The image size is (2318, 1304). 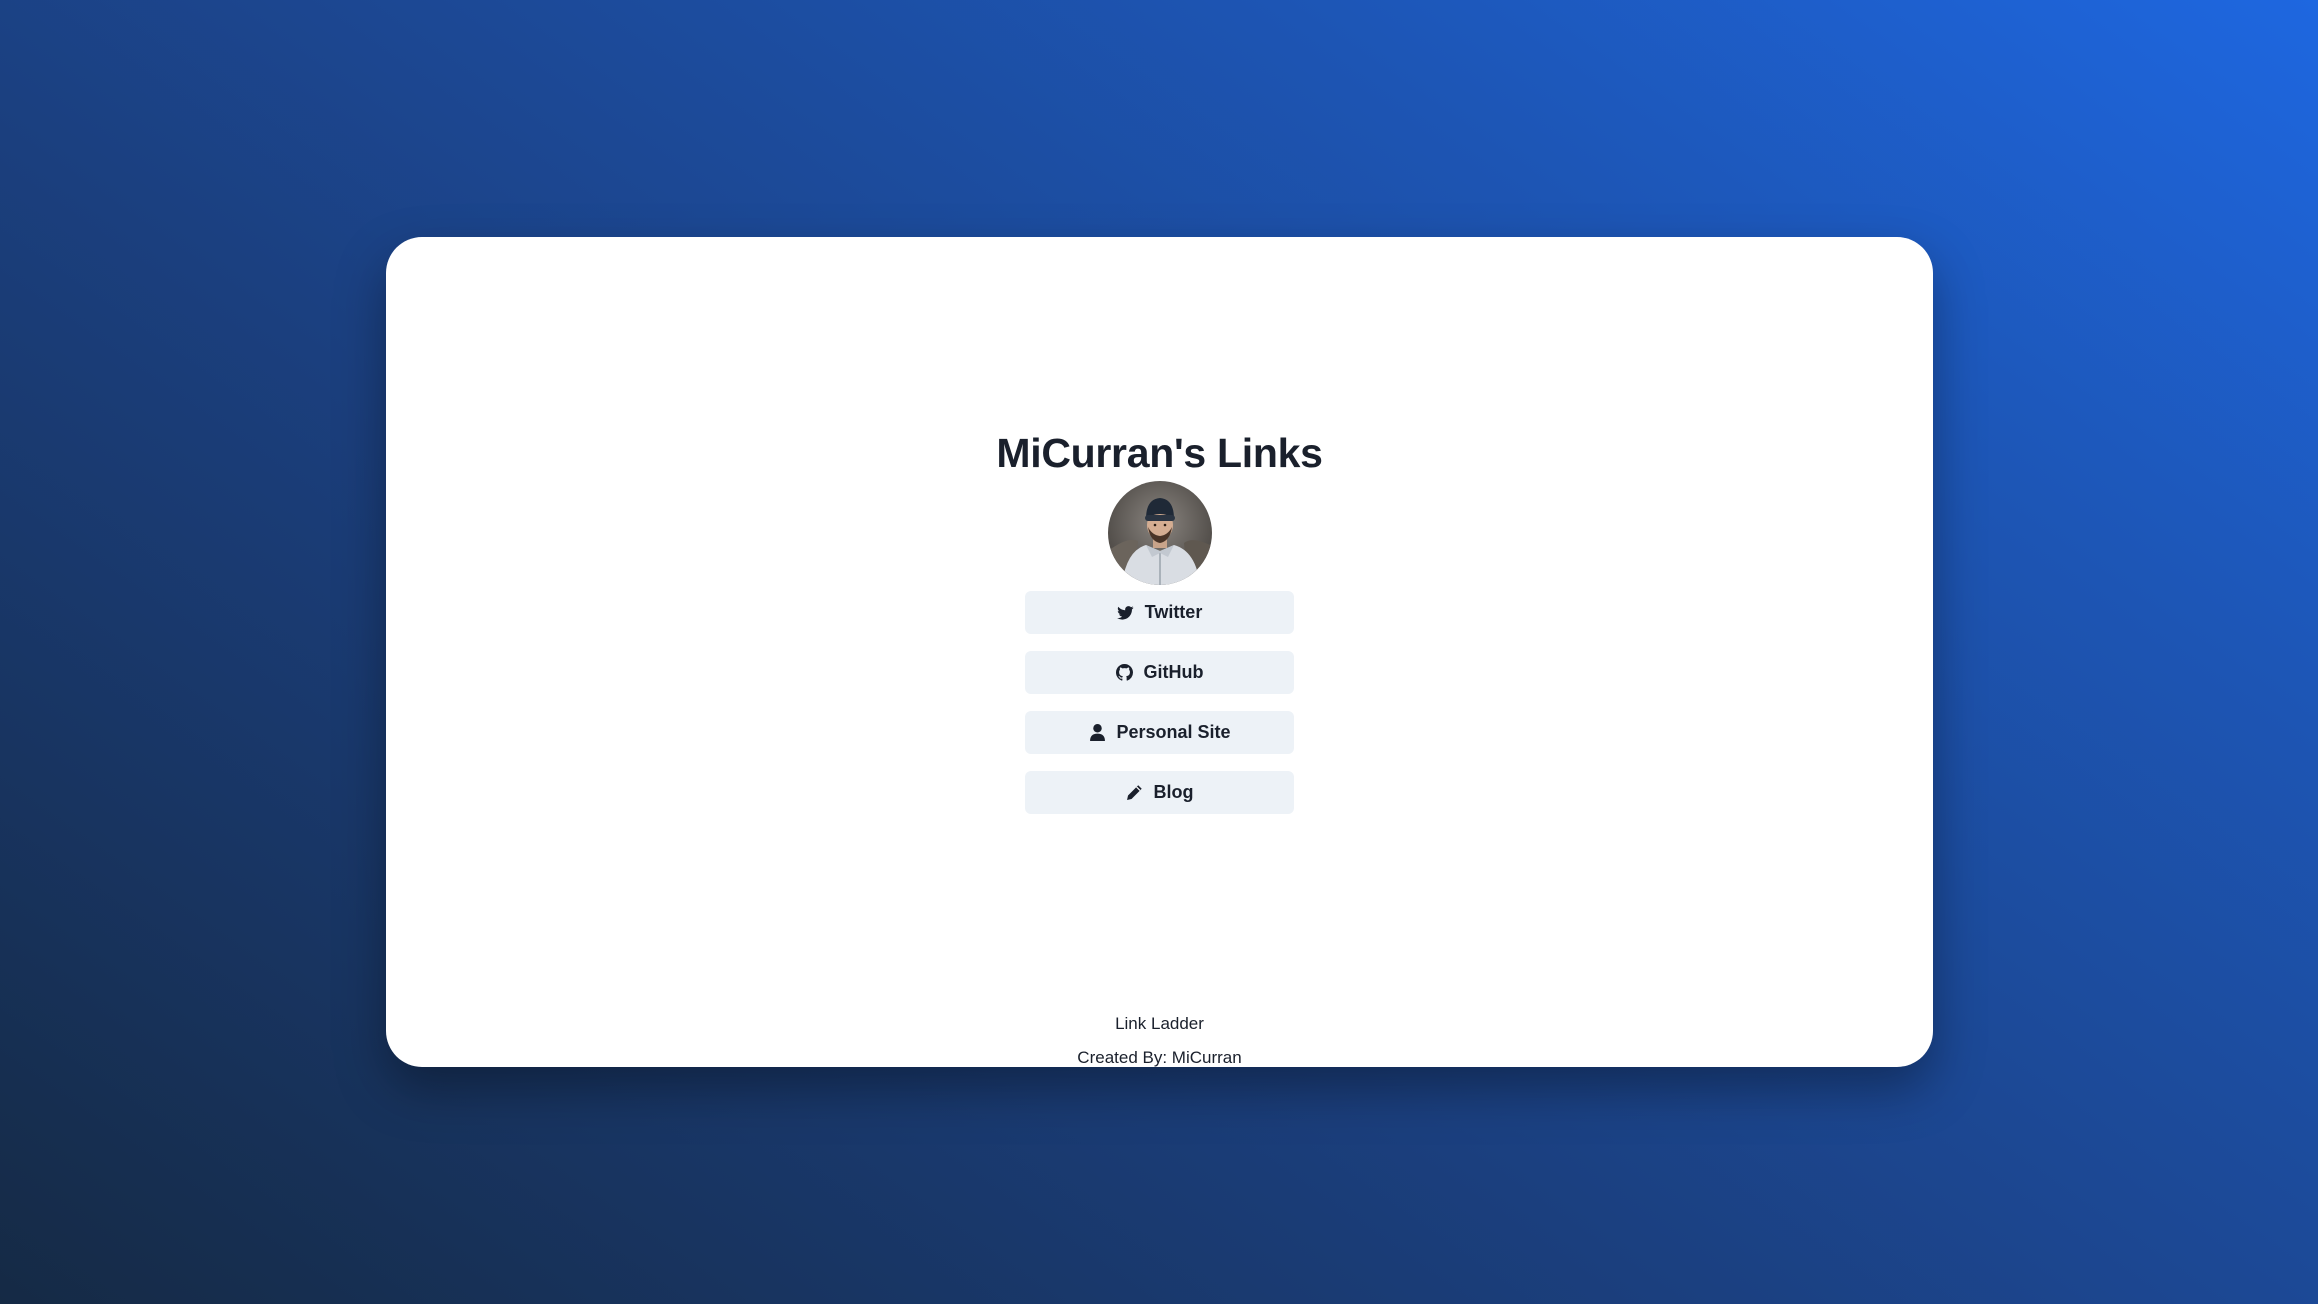 What do you see at coordinates (1135, 793) in the screenshot?
I see `pencil-icon` at bounding box center [1135, 793].